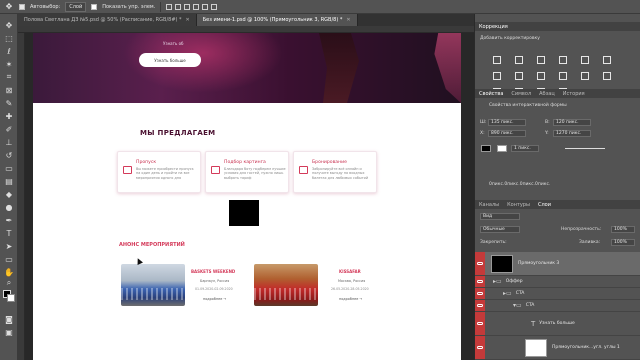 This screenshot has width=640, height=360. Describe the element at coordinates (9, 220) in the screenshot. I see `pen-tool-icon: ✒` at that location.